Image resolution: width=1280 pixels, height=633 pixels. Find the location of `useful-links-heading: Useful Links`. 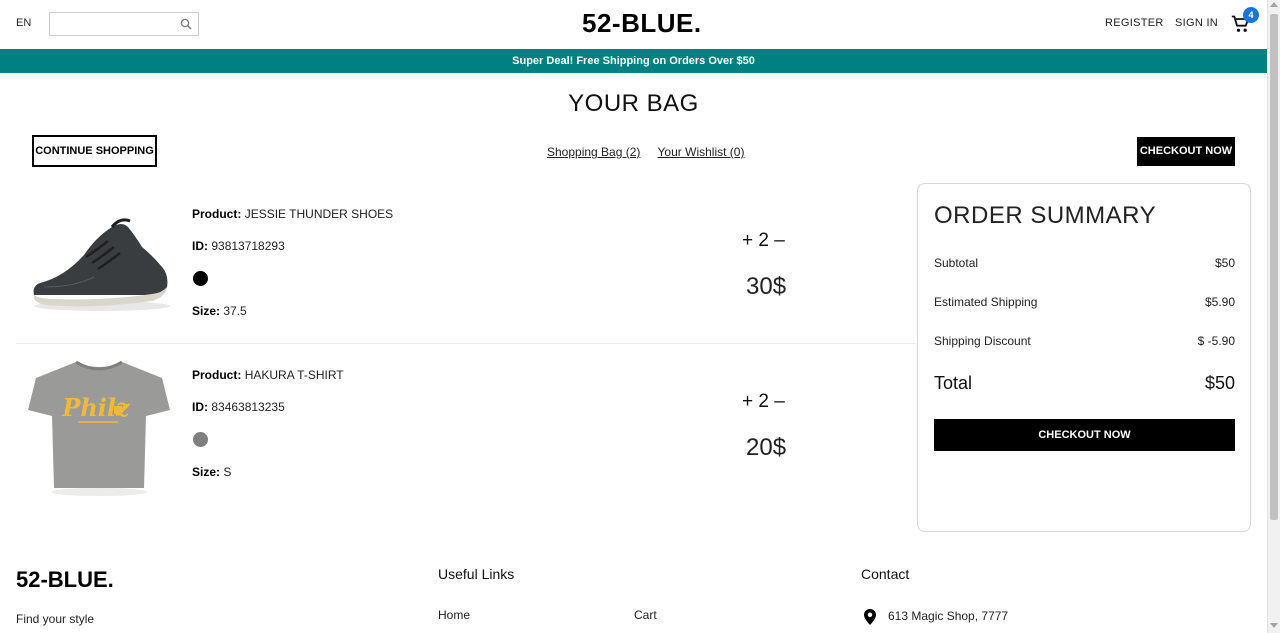

useful-links-heading: Useful Links is located at coordinates (476, 574).